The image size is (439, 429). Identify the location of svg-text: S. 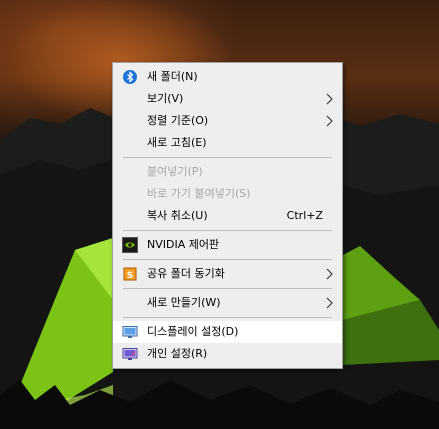
(130, 276).